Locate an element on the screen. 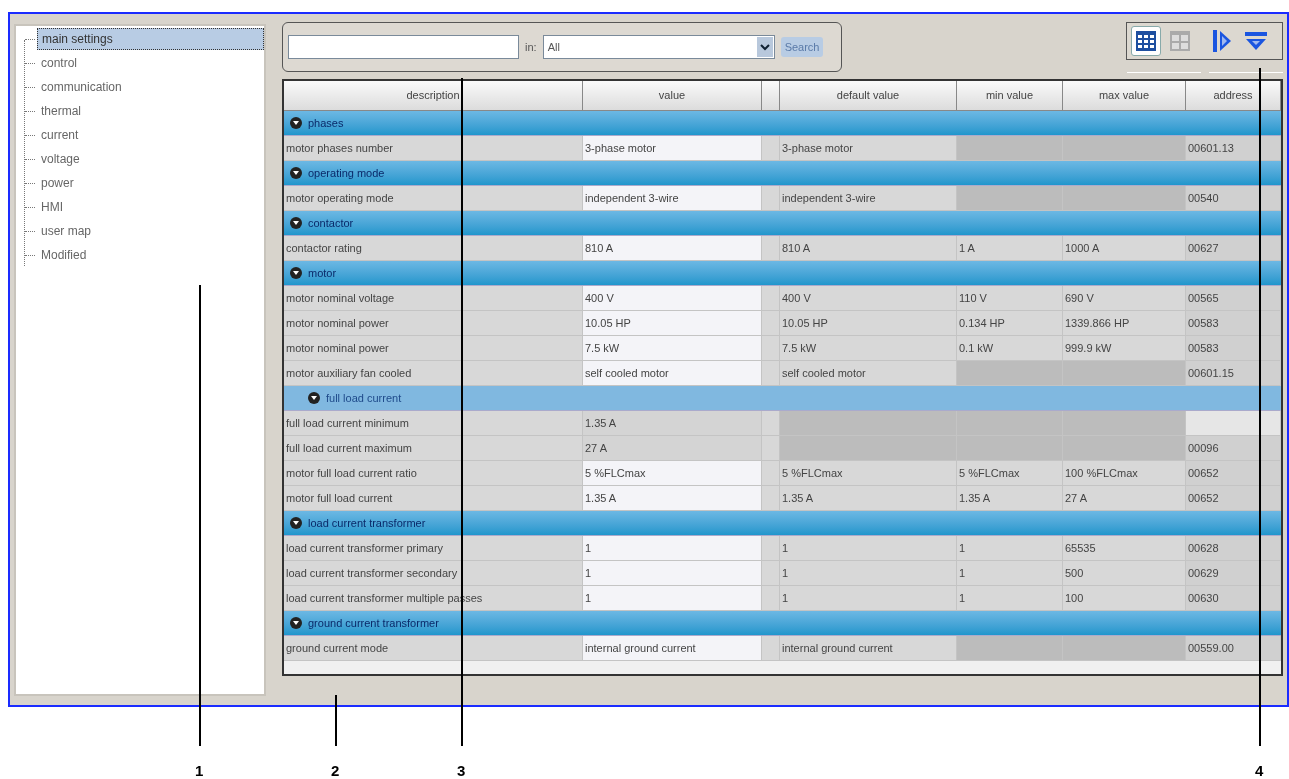  scope-dropdown: All is located at coordinates (658, 47).